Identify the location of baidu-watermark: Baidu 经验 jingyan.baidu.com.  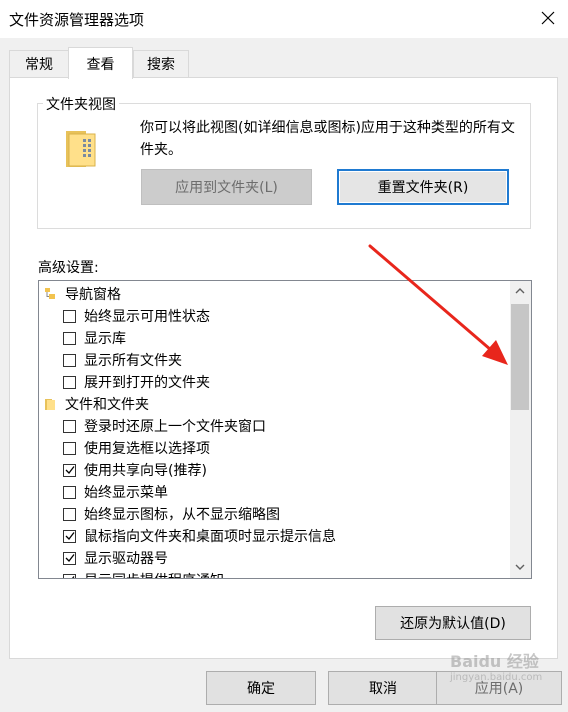
(505, 676).